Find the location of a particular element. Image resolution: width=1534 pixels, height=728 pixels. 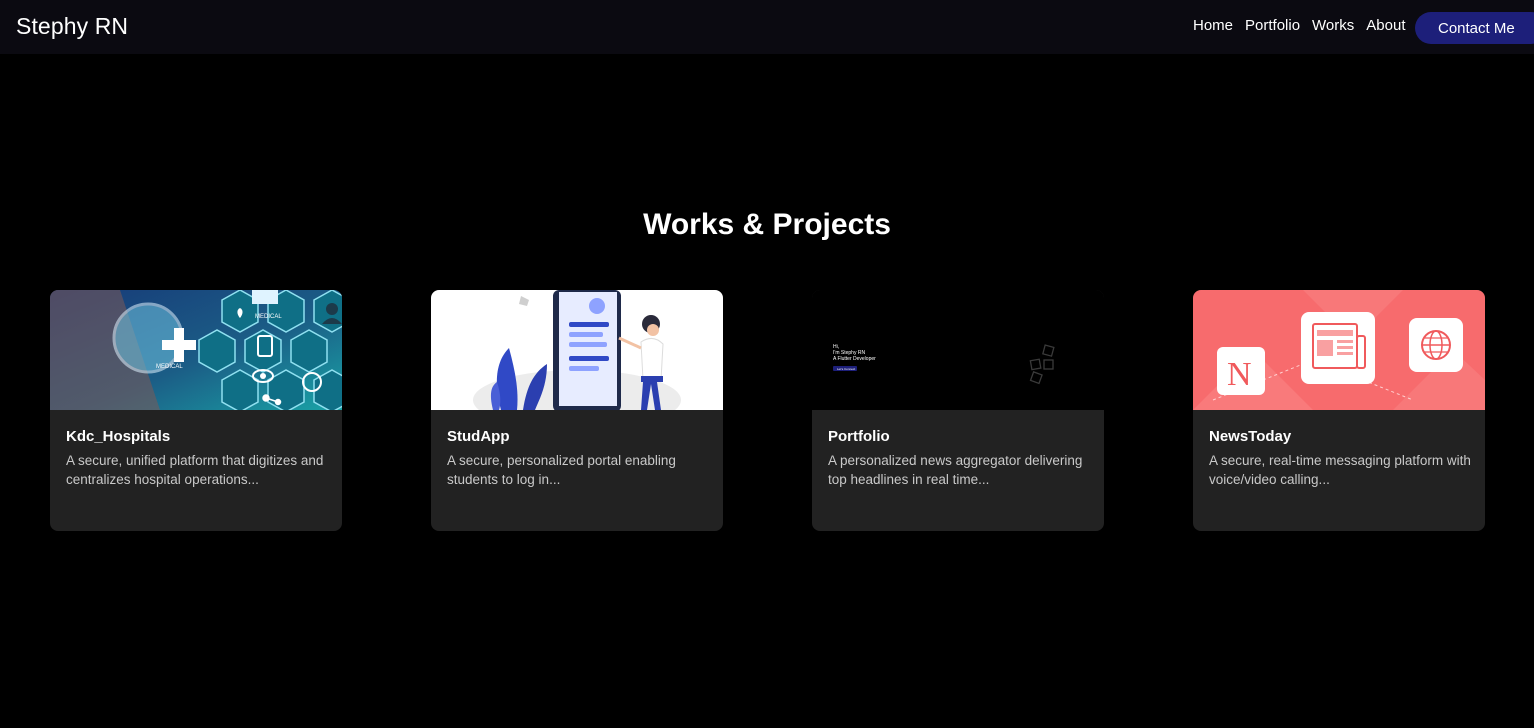

card-title: Portfolio is located at coordinates (859, 436).